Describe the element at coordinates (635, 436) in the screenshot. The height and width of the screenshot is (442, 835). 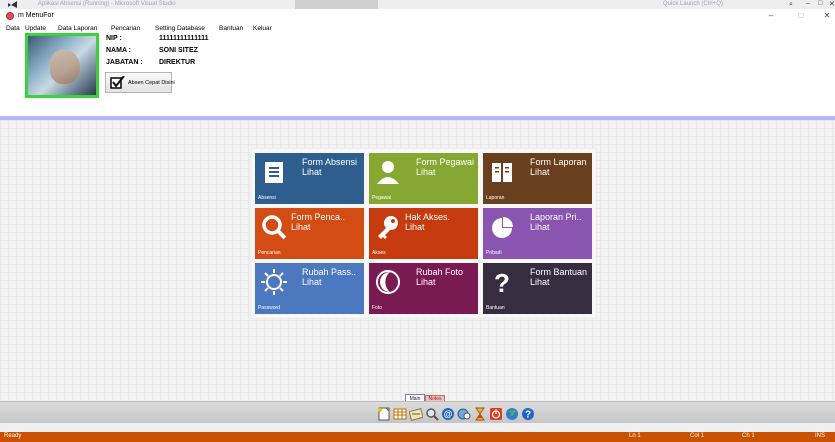
I see `status-line: Ln 1` at that location.